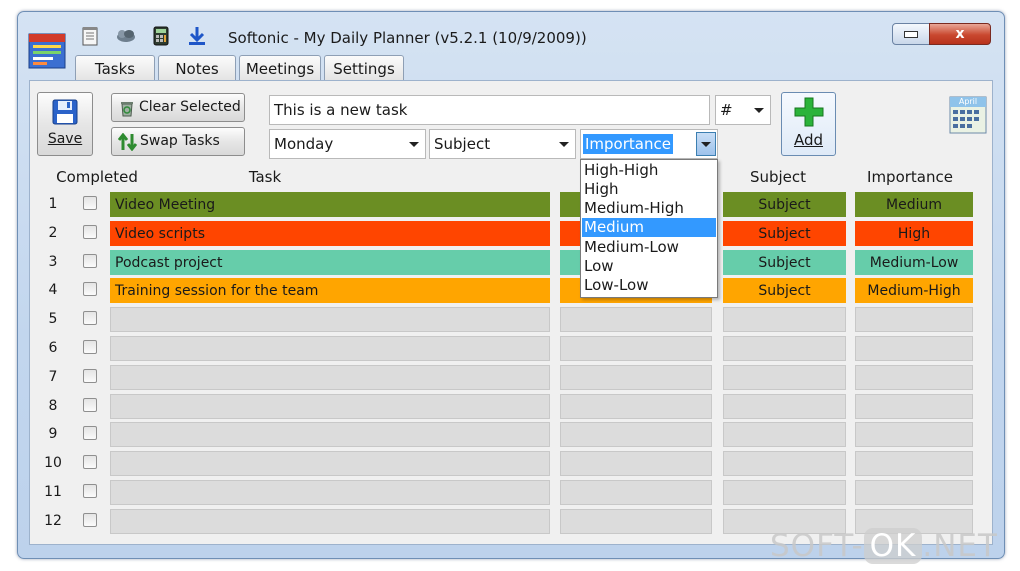 The image size is (1020, 571). What do you see at coordinates (280, 68) in the screenshot?
I see `tab-meetings: Meetings` at bounding box center [280, 68].